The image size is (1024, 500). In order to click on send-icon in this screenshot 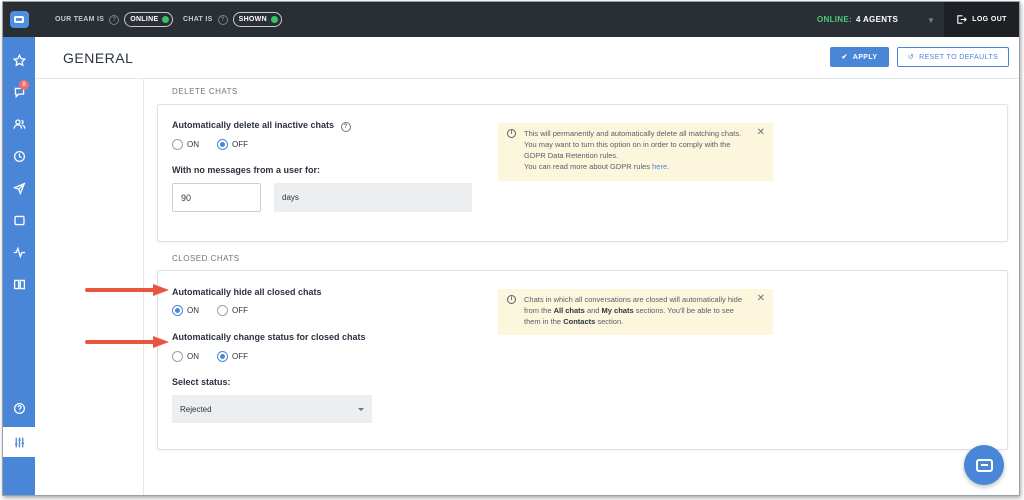, I will do `click(19, 188)`.